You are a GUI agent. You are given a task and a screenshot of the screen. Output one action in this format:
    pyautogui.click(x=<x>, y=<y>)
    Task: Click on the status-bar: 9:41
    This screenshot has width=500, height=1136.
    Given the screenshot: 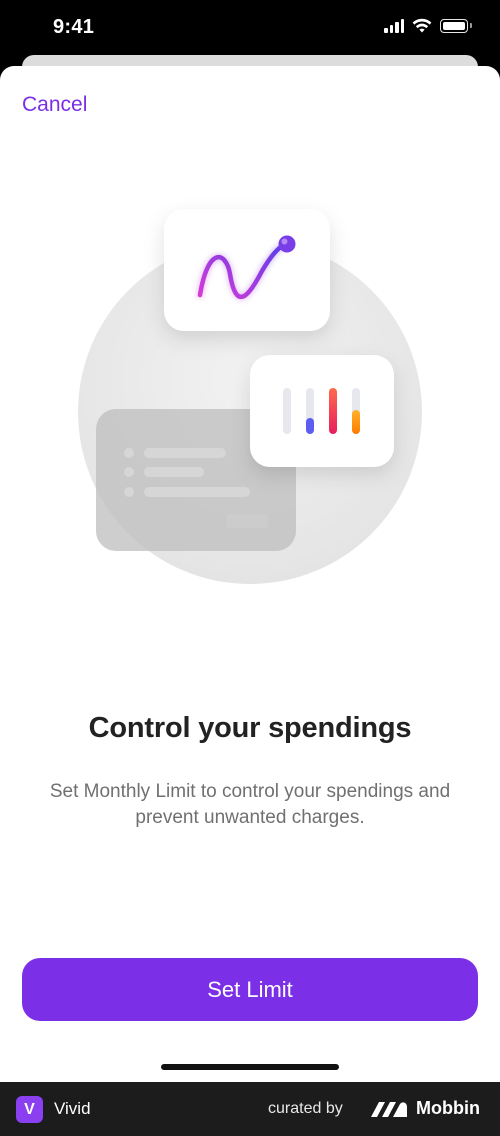 What is the action you would take?
    pyautogui.click(x=250, y=28)
    